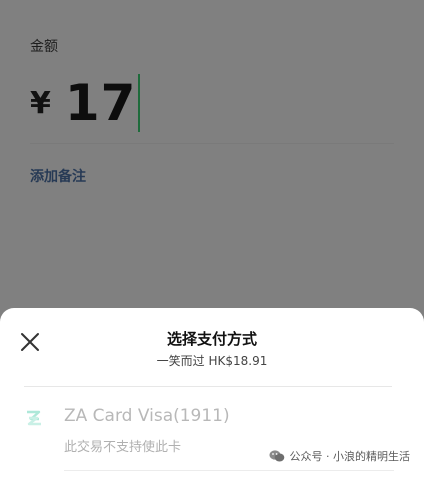 The height and width of the screenshot is (478, 424). I want to click on amount-input: ¥ 17, so click(85, 103).